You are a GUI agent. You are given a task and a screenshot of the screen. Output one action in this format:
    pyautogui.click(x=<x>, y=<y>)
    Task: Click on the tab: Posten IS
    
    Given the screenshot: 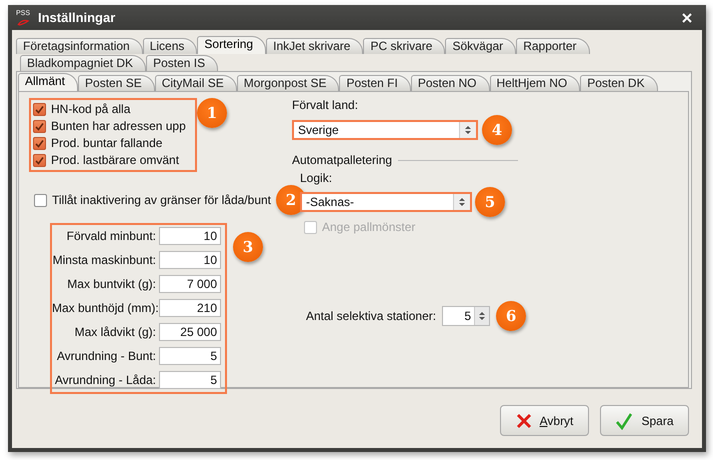 What is the action you would take?
    pyautogui.click(x=182, y=63)
    